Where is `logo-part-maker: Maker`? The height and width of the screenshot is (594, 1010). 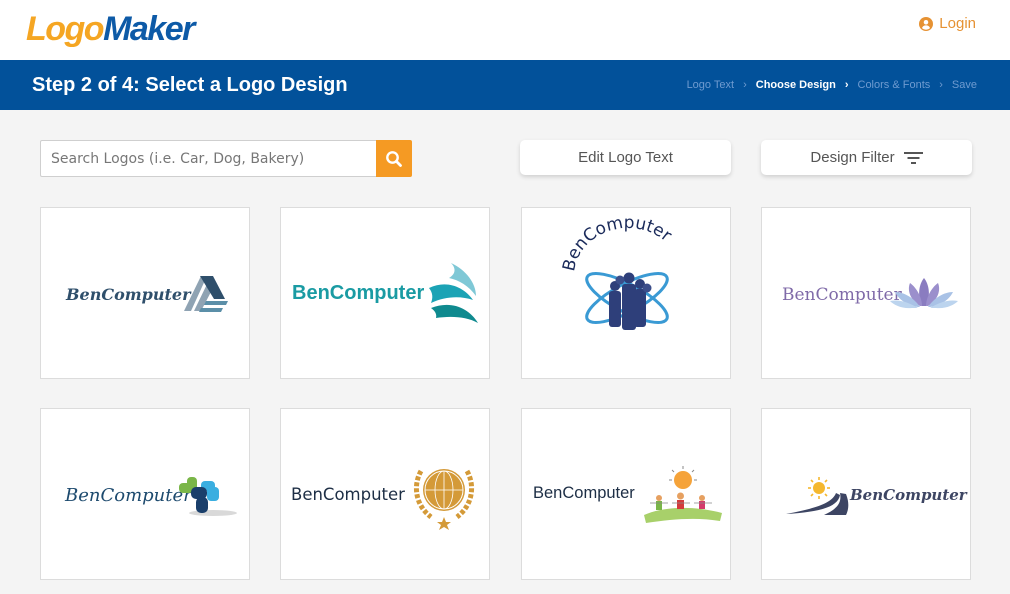 logo-part-maker: Maker is located at coordinates (149, 29).